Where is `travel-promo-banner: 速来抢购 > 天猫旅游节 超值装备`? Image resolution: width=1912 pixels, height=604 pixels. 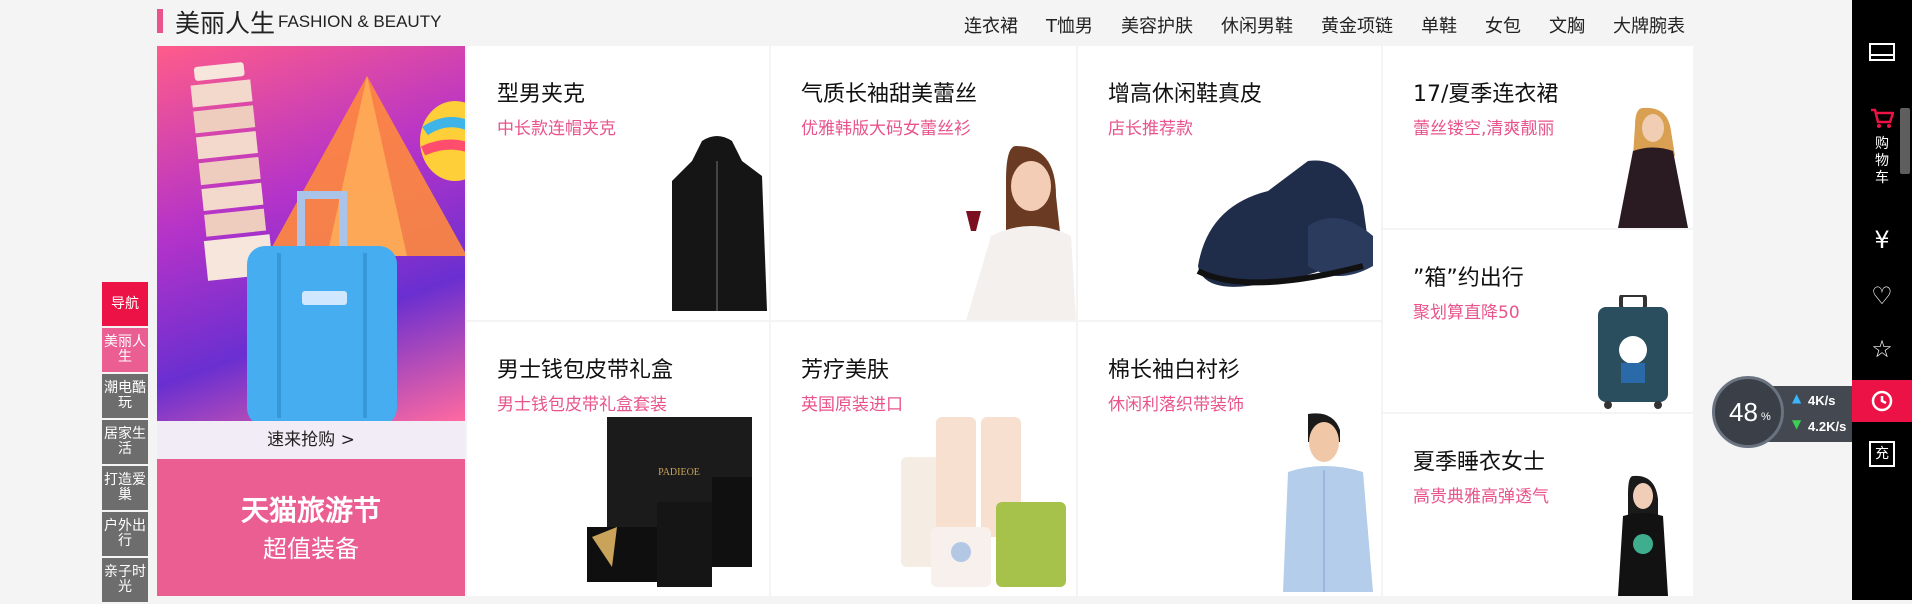 travel-promo-banner: 速来抢购 > 天猫旅游节 超值装备 is located at coordinates (311, 321).